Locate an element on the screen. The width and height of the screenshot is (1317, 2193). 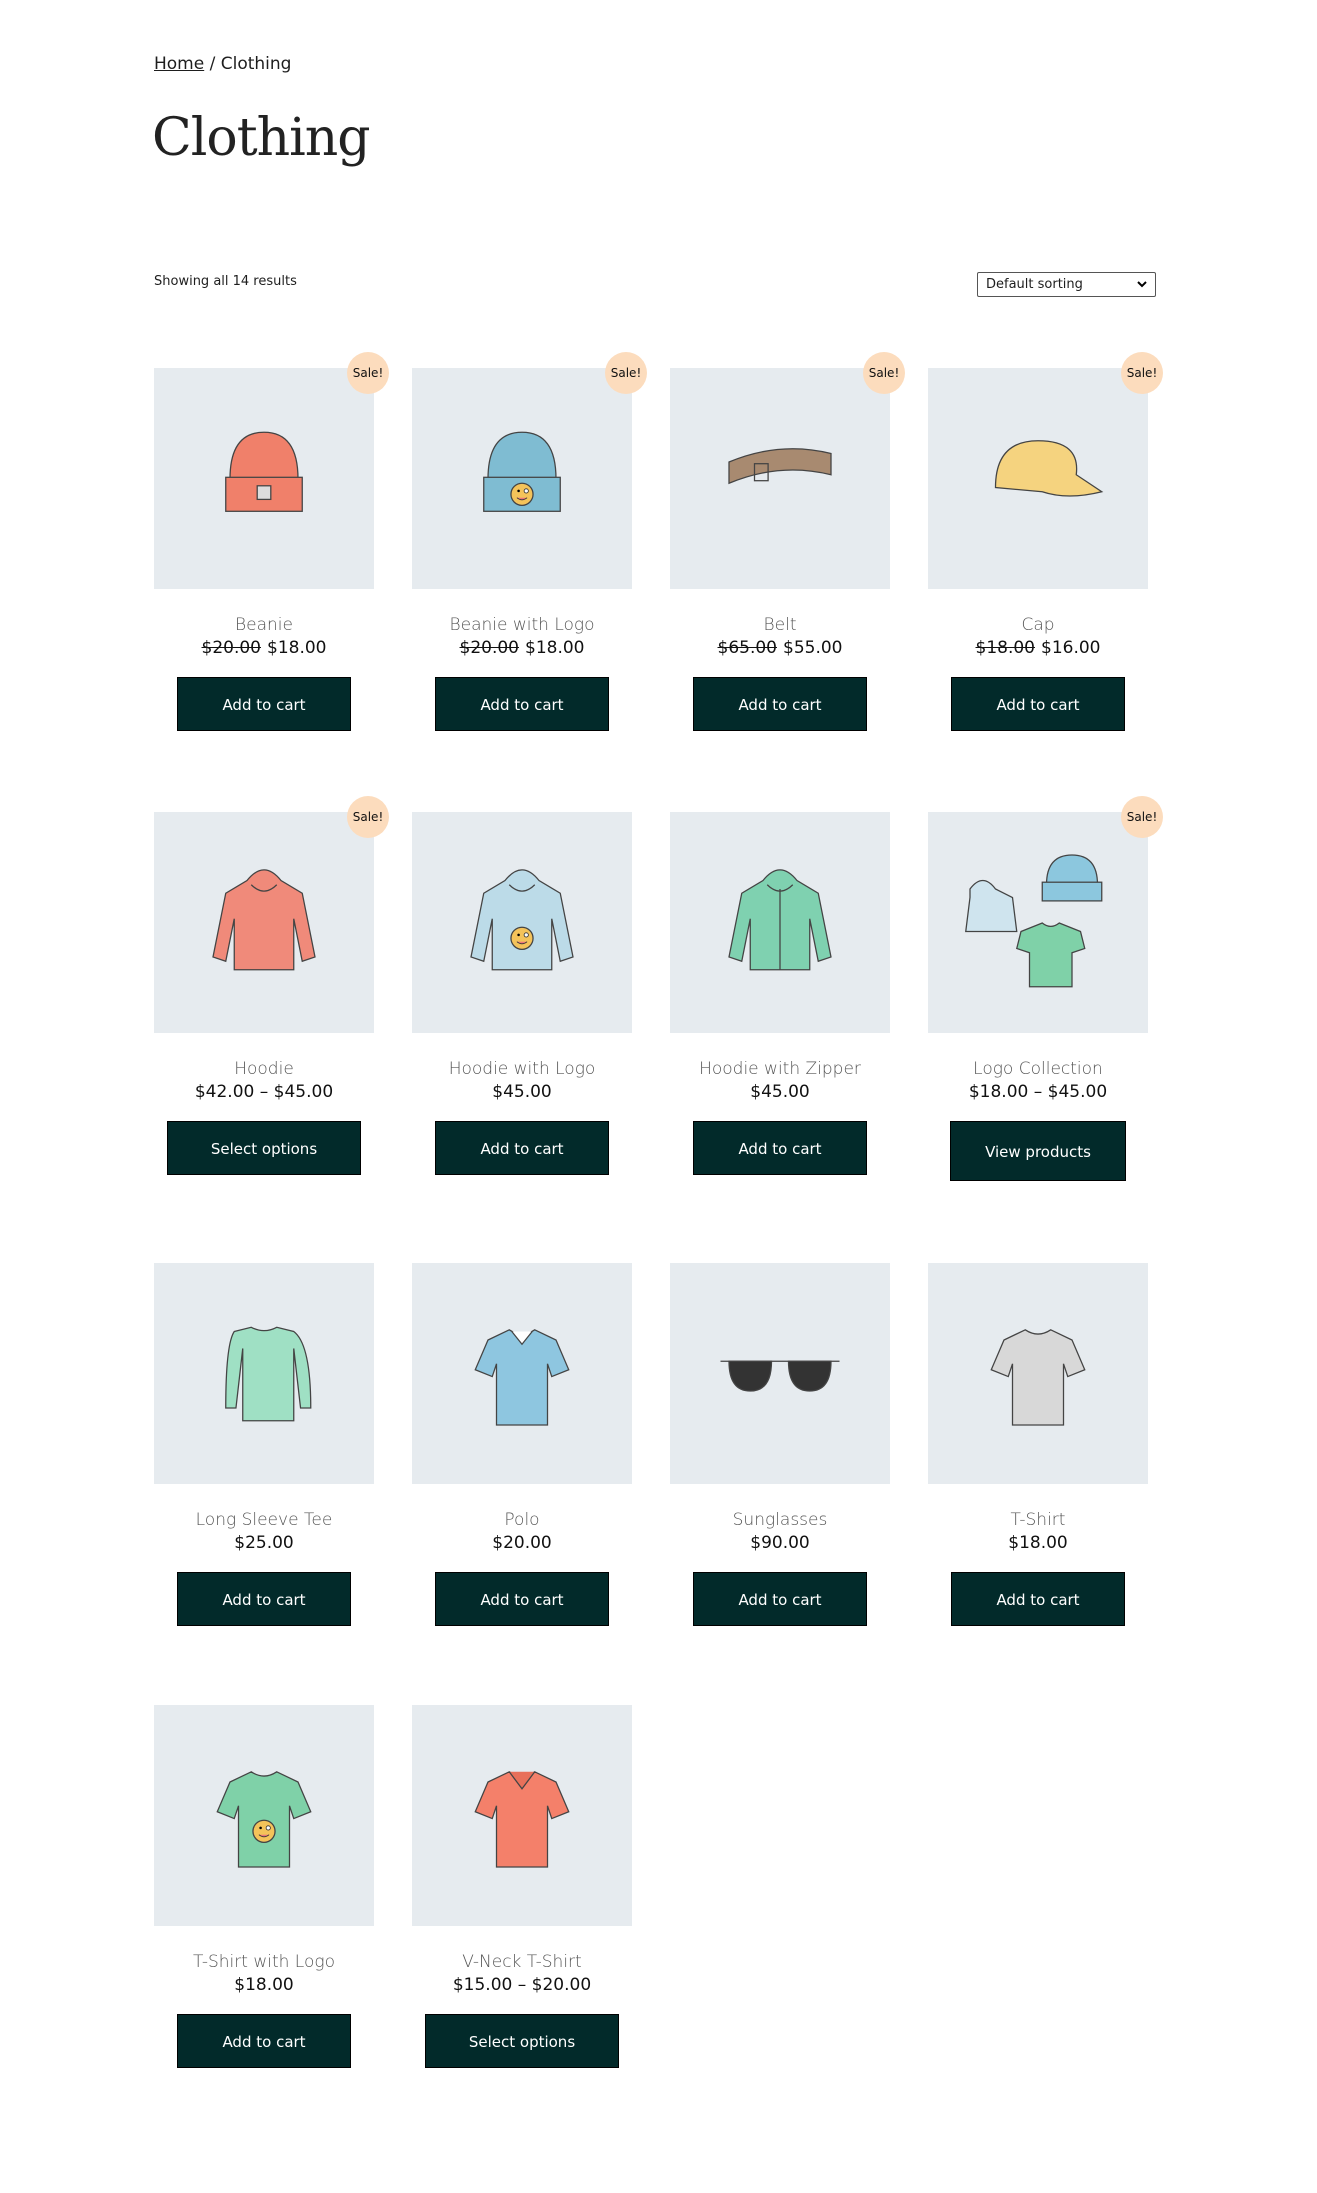
product-price: $18.00 – $45.00 is located at coordinates (1038, 1092).